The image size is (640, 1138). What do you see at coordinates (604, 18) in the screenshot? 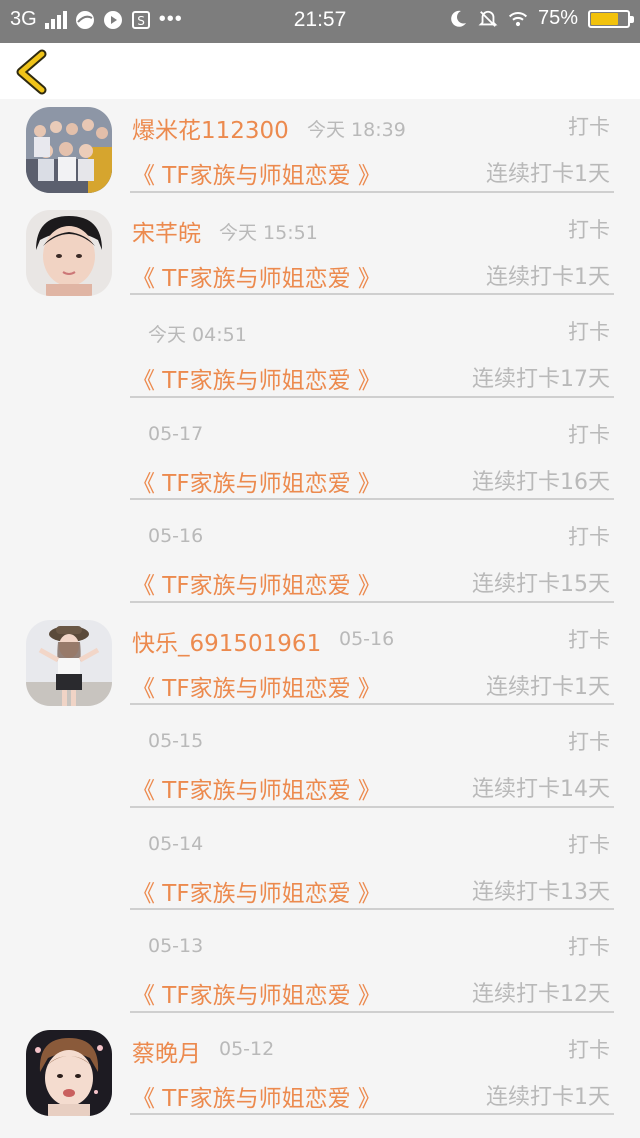
I see `battery-level` at bounding box center [604, 18].